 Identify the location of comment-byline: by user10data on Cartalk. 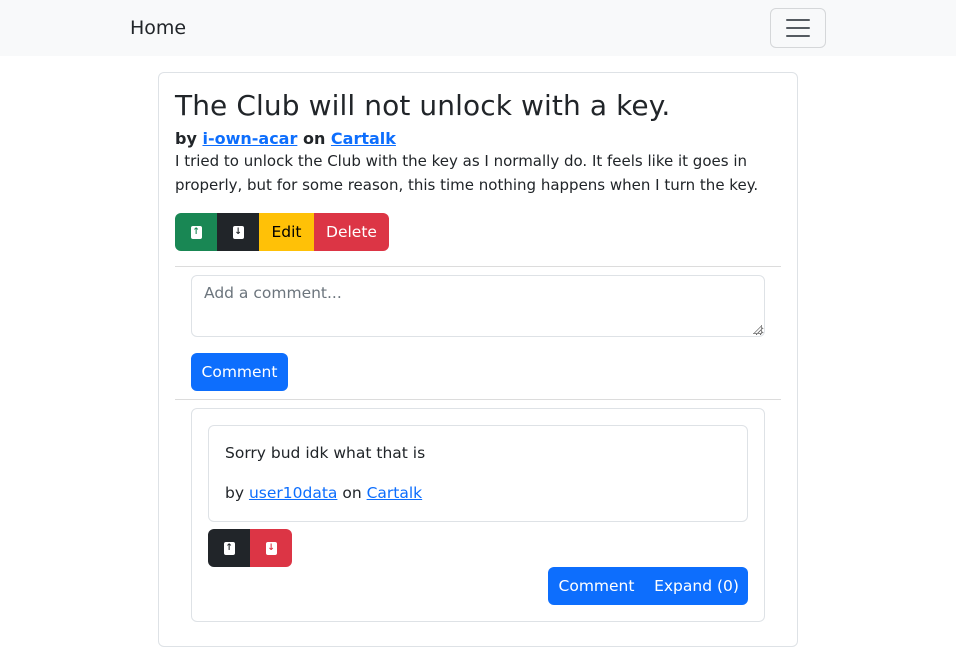
(323, 493).